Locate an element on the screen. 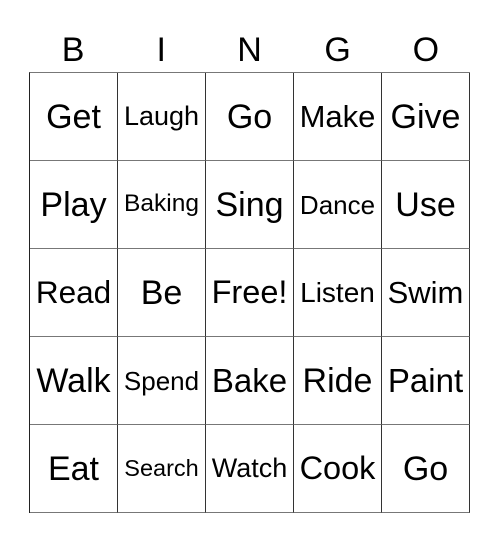  bingo-cell: Bake is located at coordinates (250, 381).